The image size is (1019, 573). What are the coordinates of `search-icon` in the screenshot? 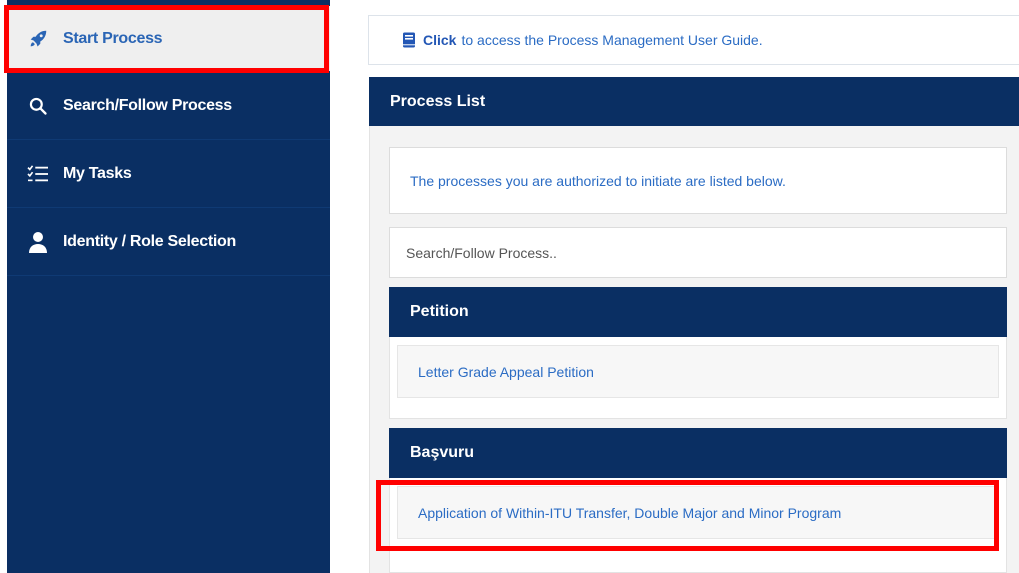 It's located at (38, 106).